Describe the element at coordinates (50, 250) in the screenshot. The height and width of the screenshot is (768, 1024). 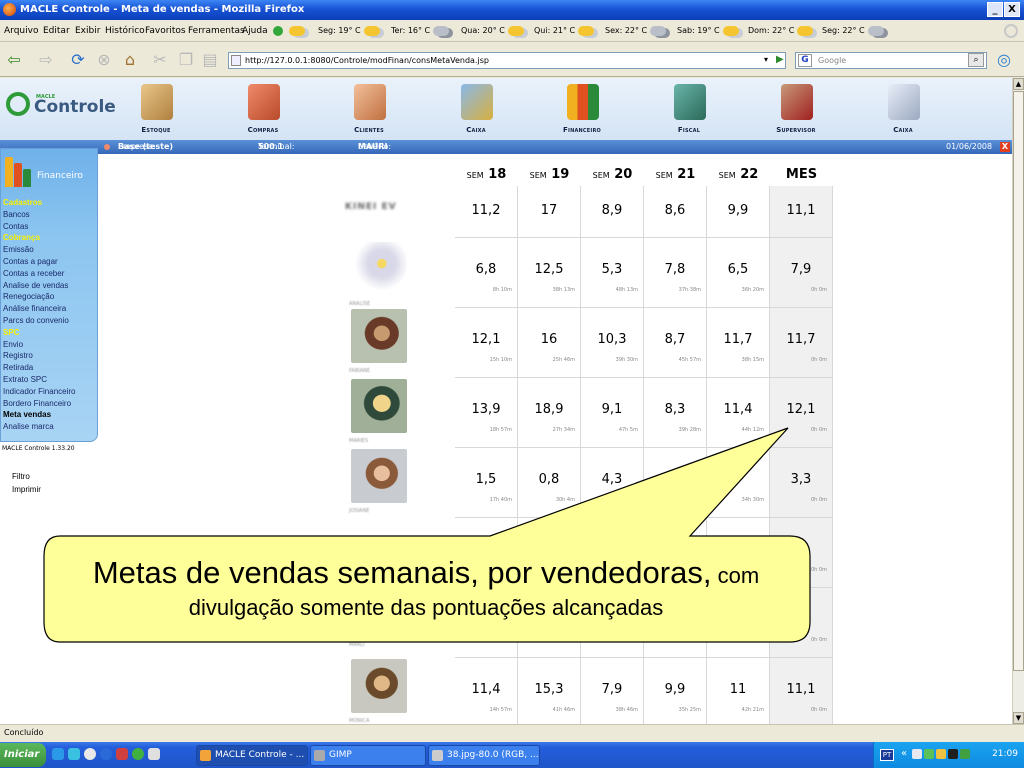
I see `sidebar-item: Emissão` at that location.